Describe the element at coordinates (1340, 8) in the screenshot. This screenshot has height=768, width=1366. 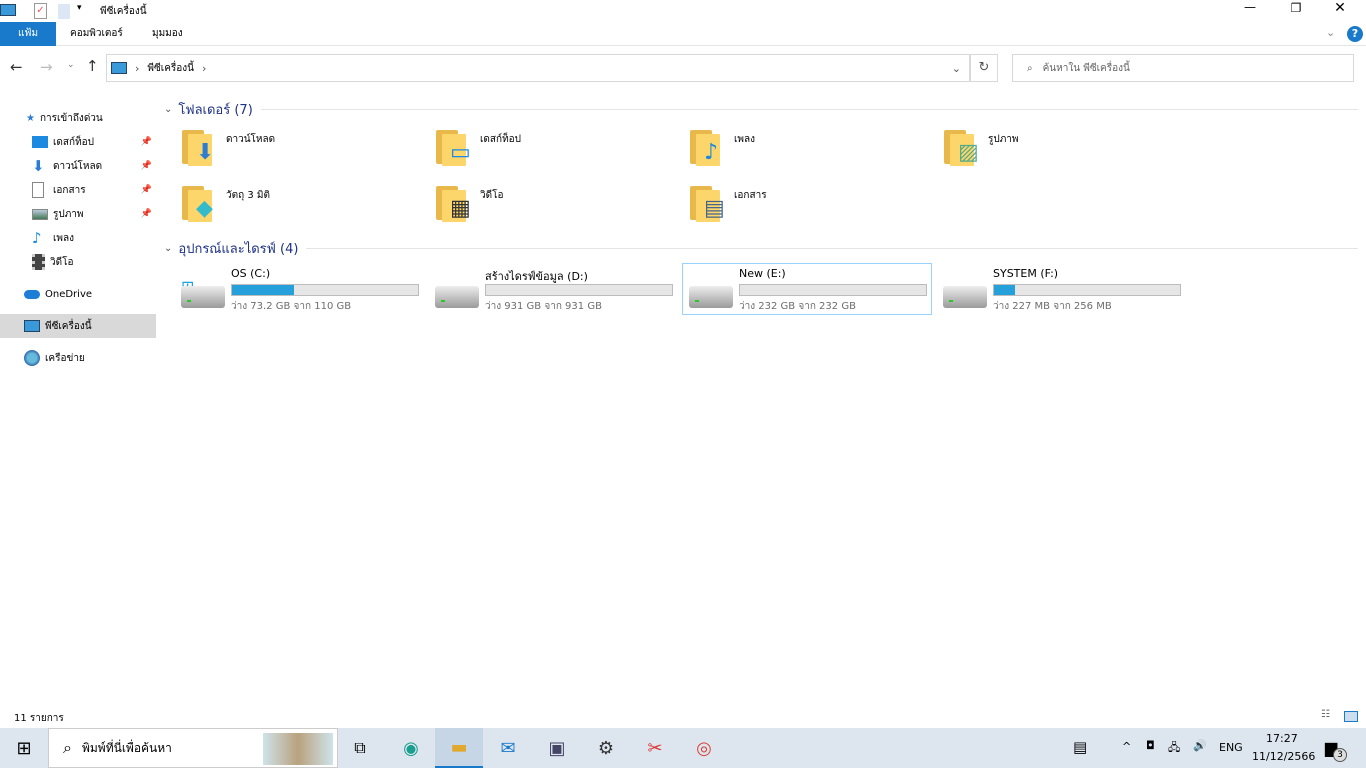
I see `close-button: ✕` at that location.